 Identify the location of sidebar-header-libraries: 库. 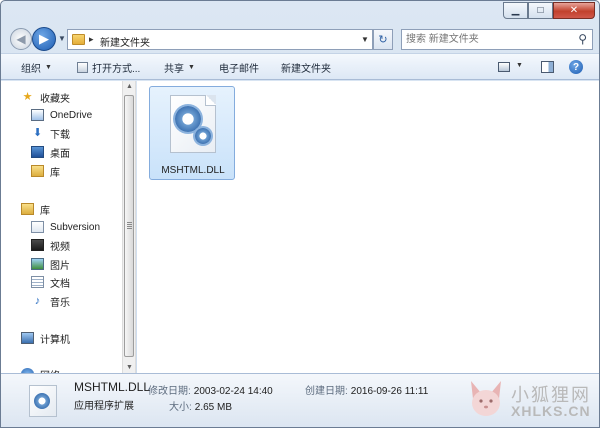
(71, 209).